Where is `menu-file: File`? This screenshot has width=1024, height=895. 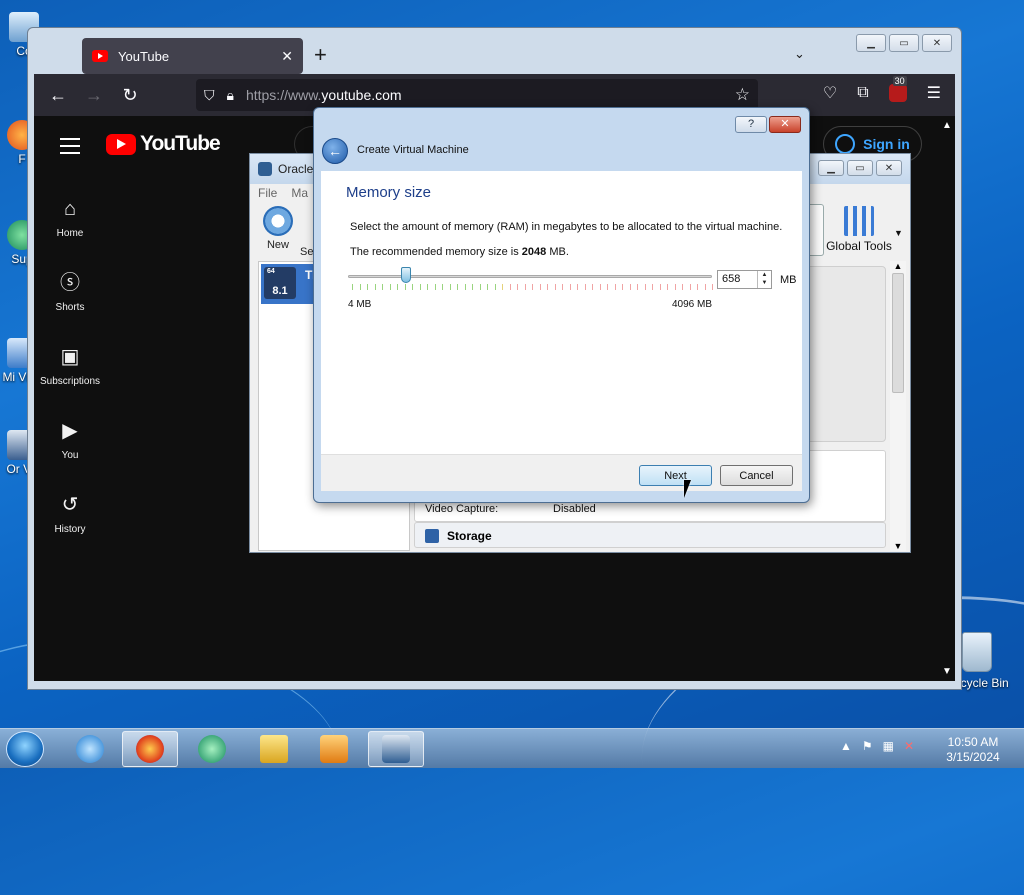
menu-file: File is located at coordinates (267, 193).